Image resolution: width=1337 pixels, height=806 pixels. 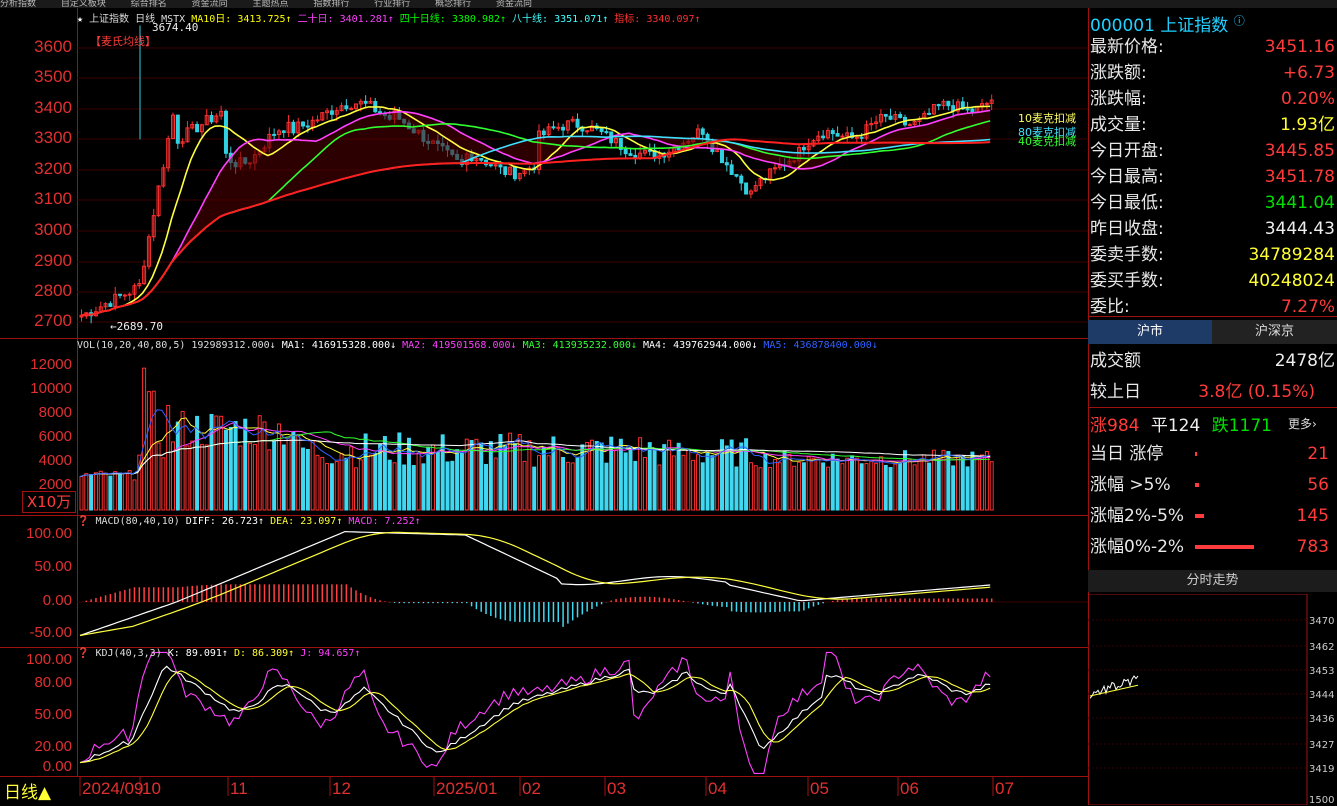 I want to click on limit-row: 涨幅0%-2% 783, so click(x=1212, y=547).